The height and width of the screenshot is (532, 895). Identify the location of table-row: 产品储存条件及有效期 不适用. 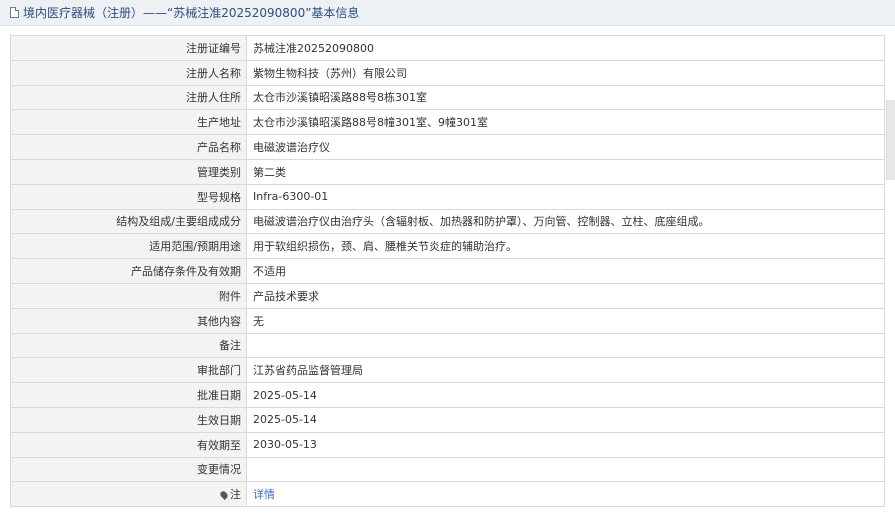
(447, 271).